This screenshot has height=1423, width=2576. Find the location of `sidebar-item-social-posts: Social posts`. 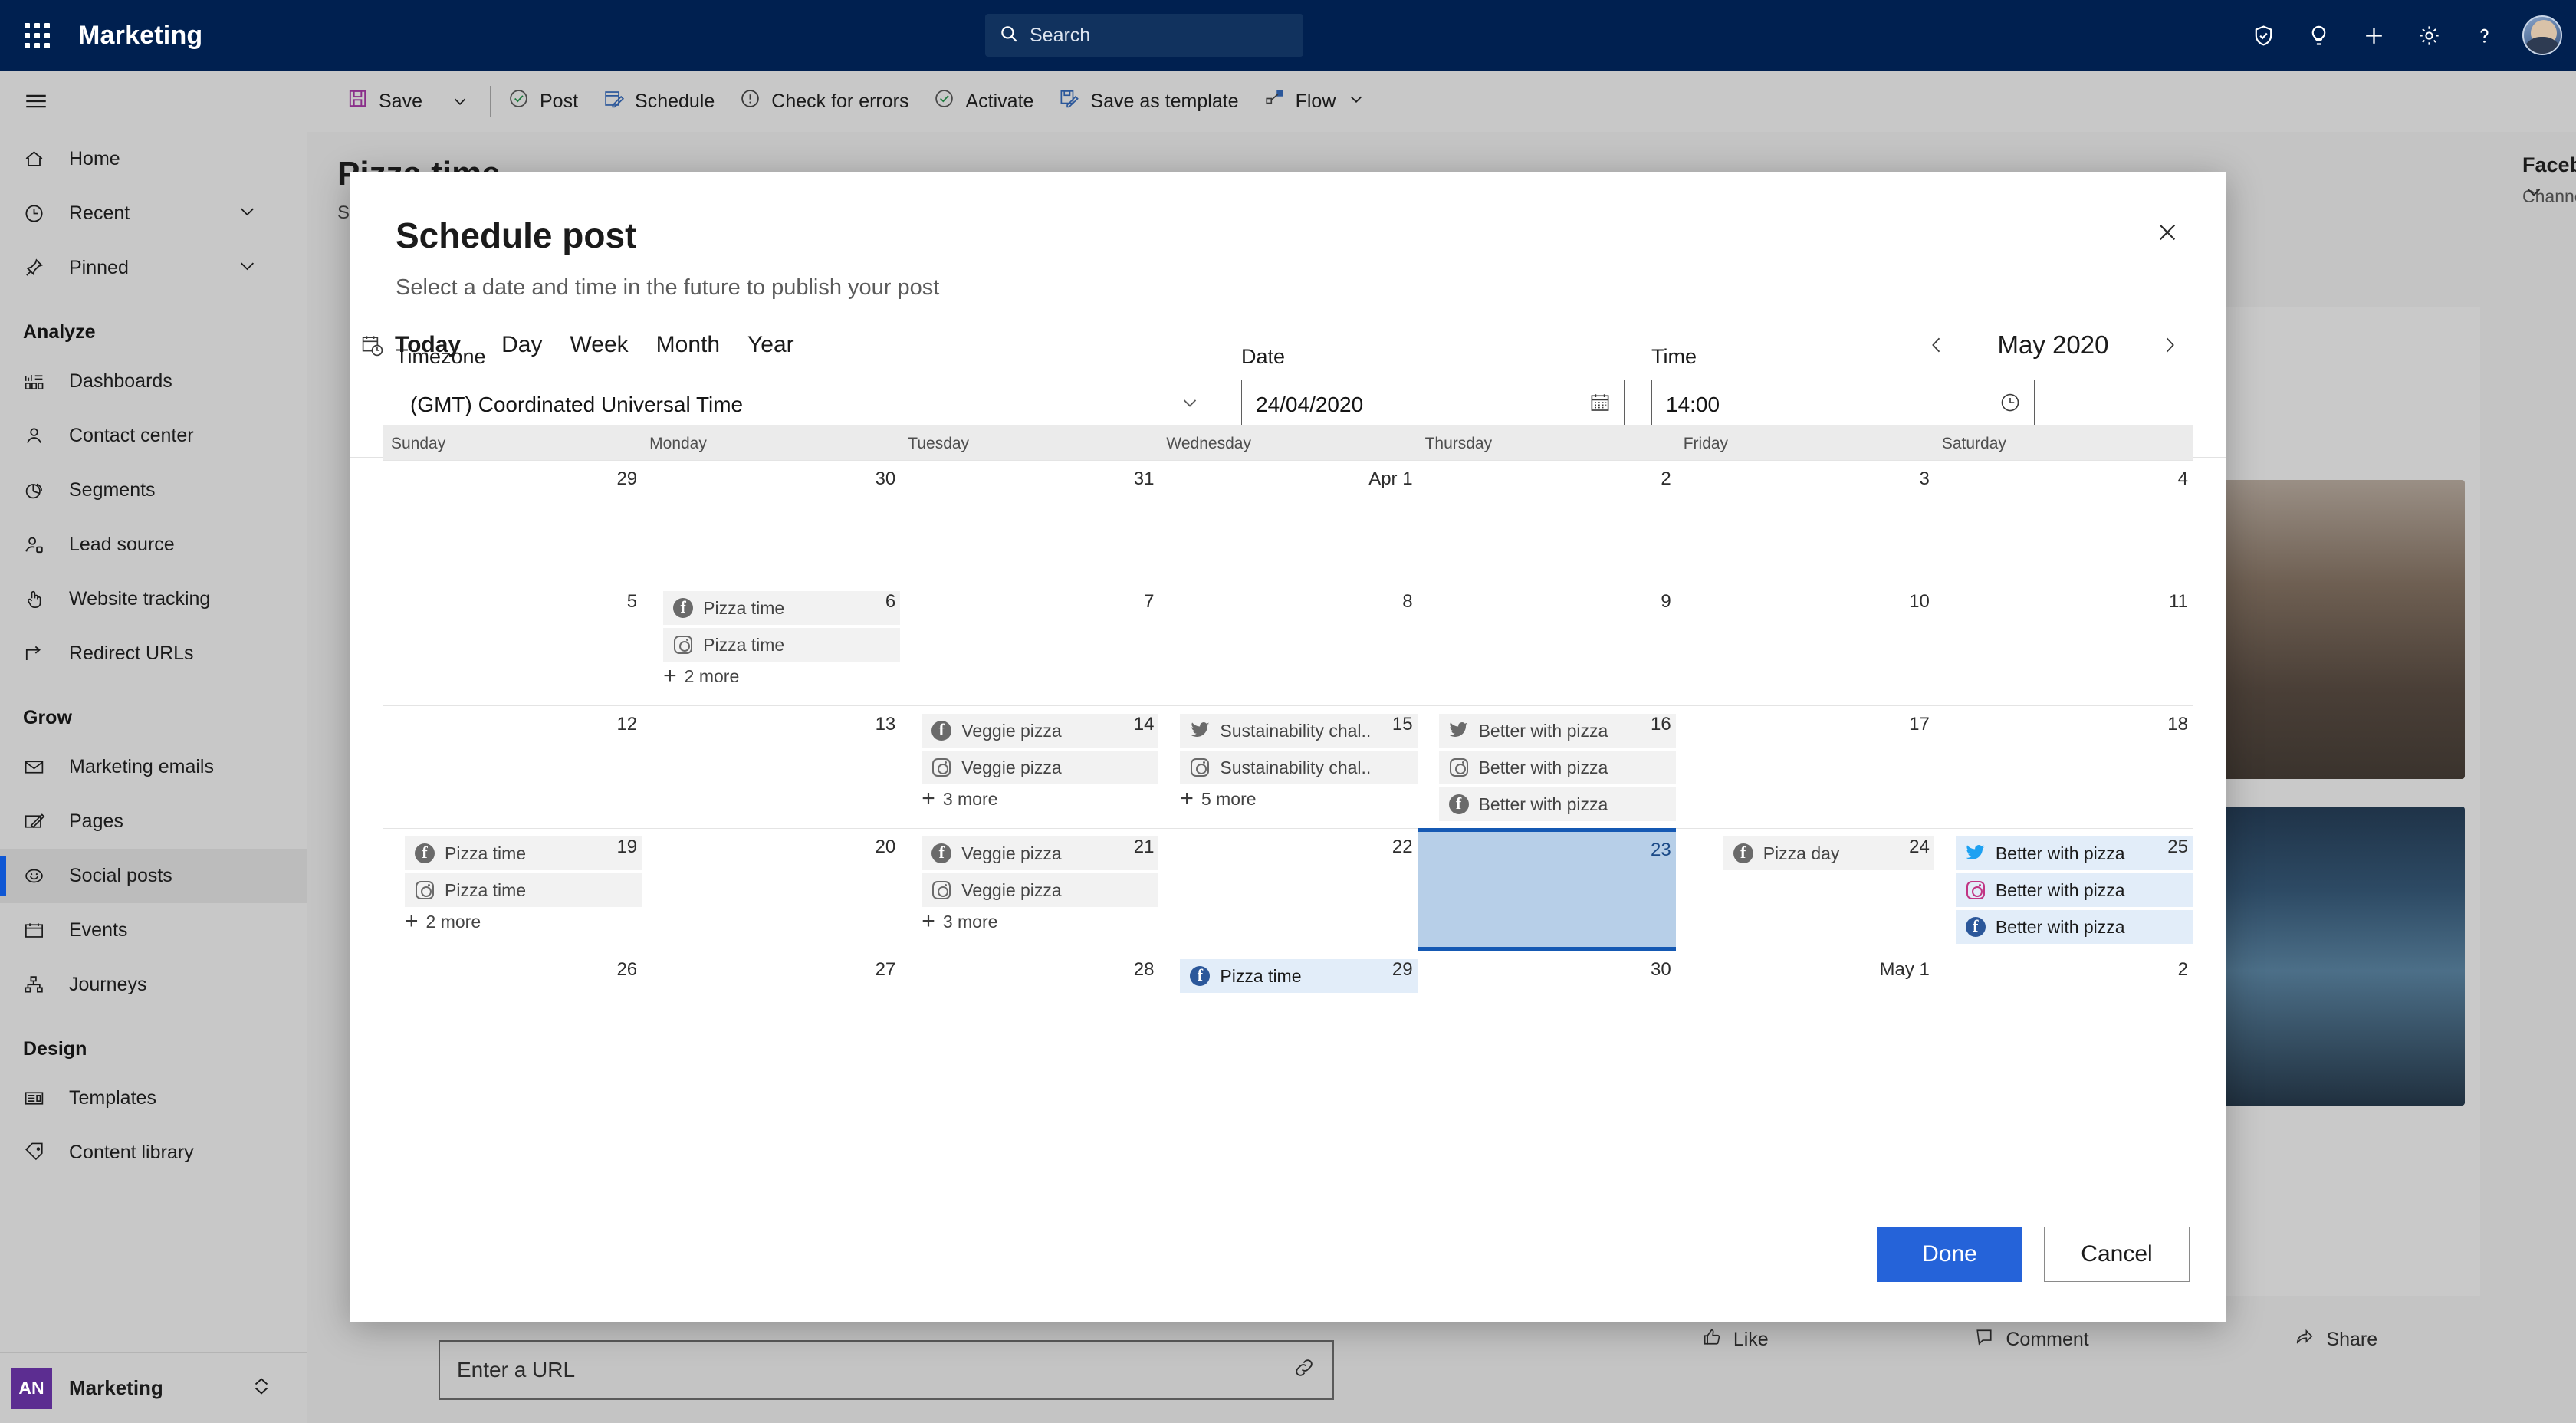

sidebar-item-social-posts: Social posts is located at coordinates (154, 876).